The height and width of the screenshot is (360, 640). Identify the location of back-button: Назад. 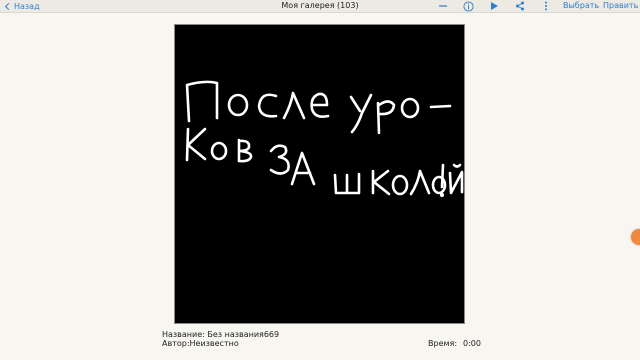
(22, 6).